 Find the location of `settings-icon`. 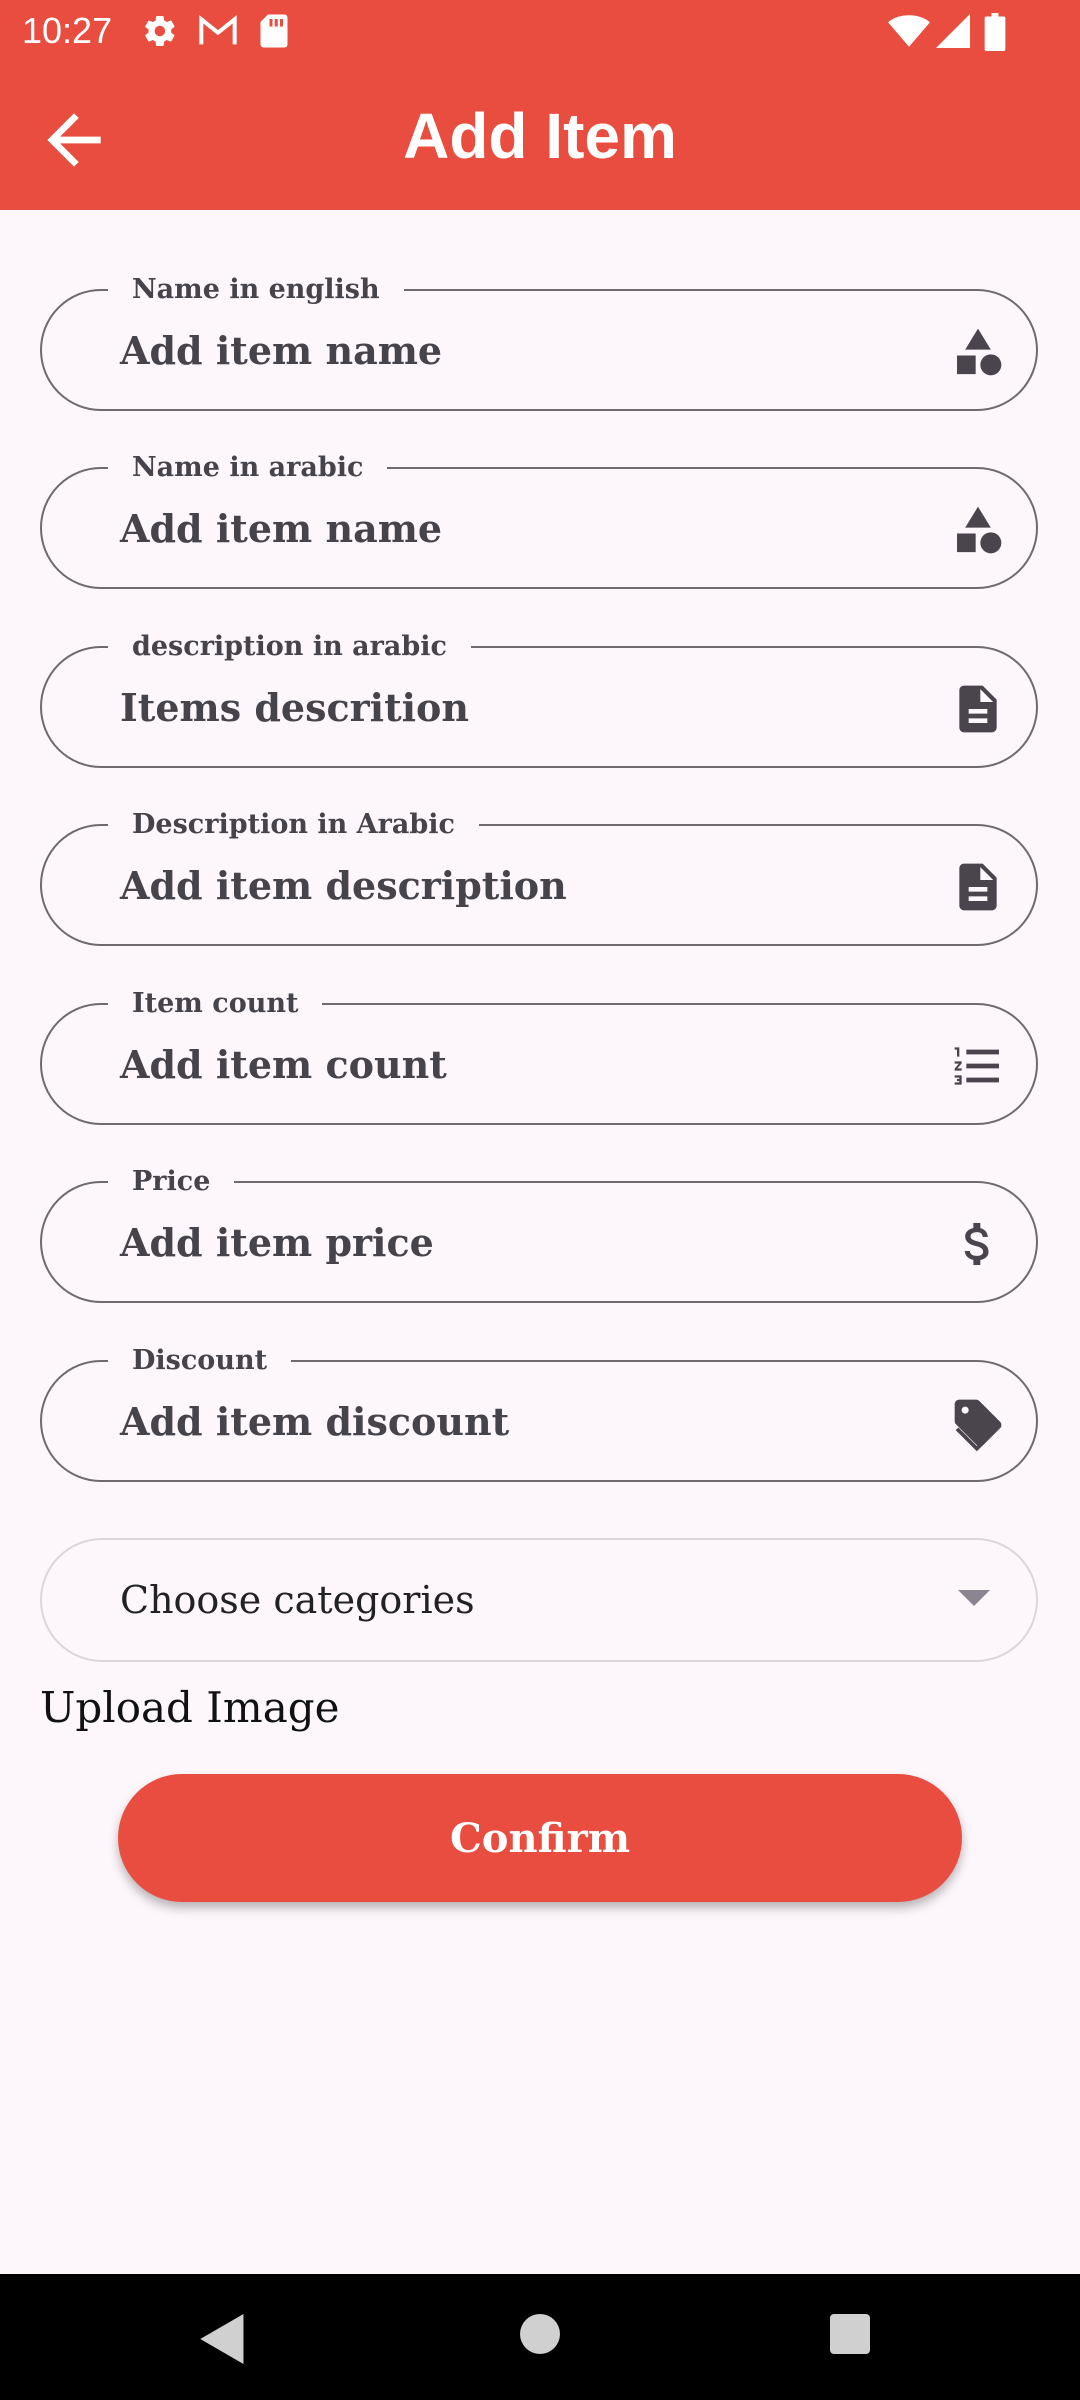

settings-icon is located at coordinates (160, 31).